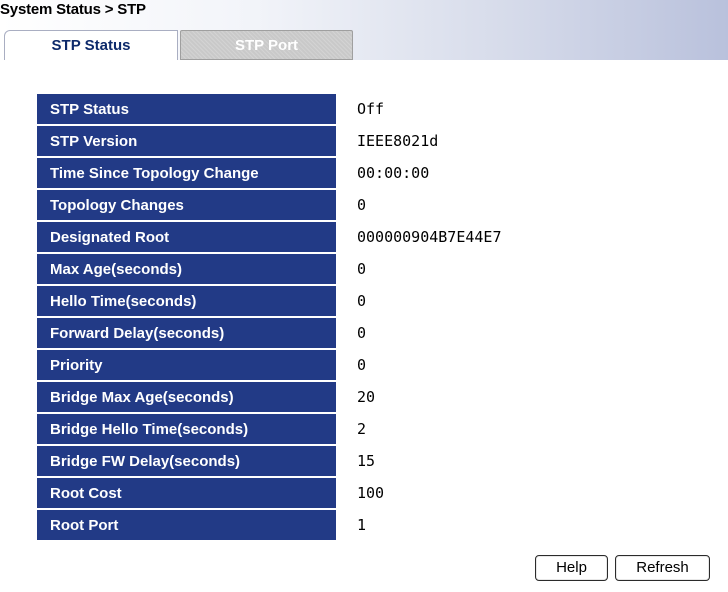 The height and width of the screenshot is (592, 728). I want to click on table-row: Max Age(seconds) 0, so click(364, 269).